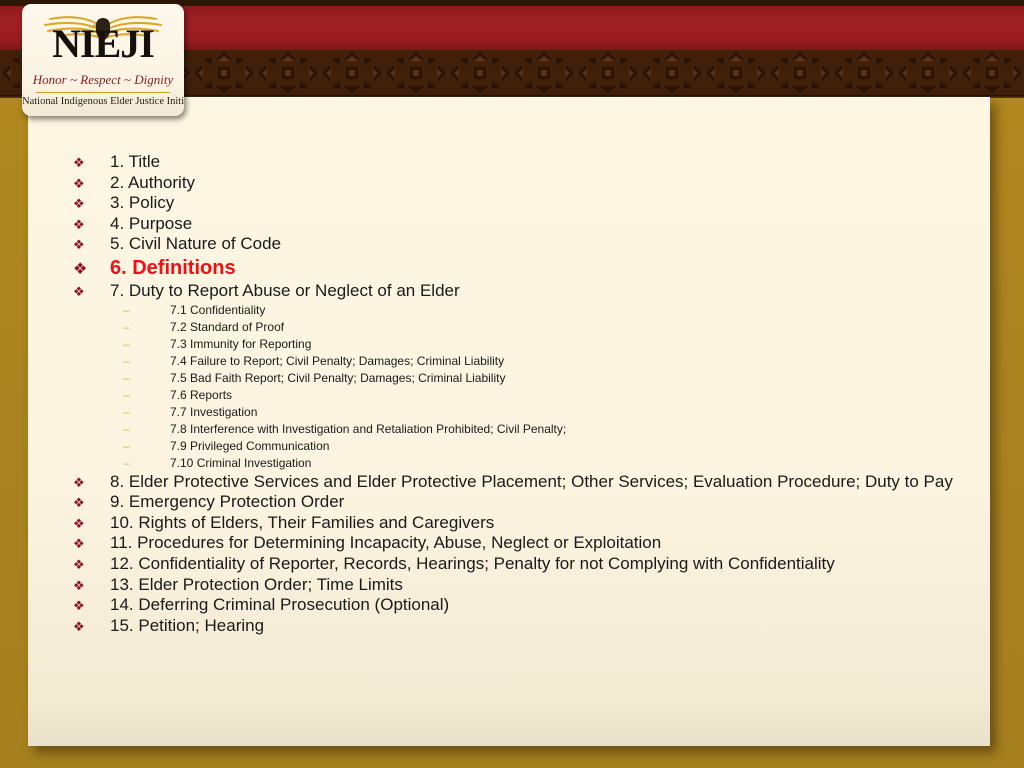  Describe the element at coordinates (103, 92) in the screenshot. I see `logo-divider` at that location.